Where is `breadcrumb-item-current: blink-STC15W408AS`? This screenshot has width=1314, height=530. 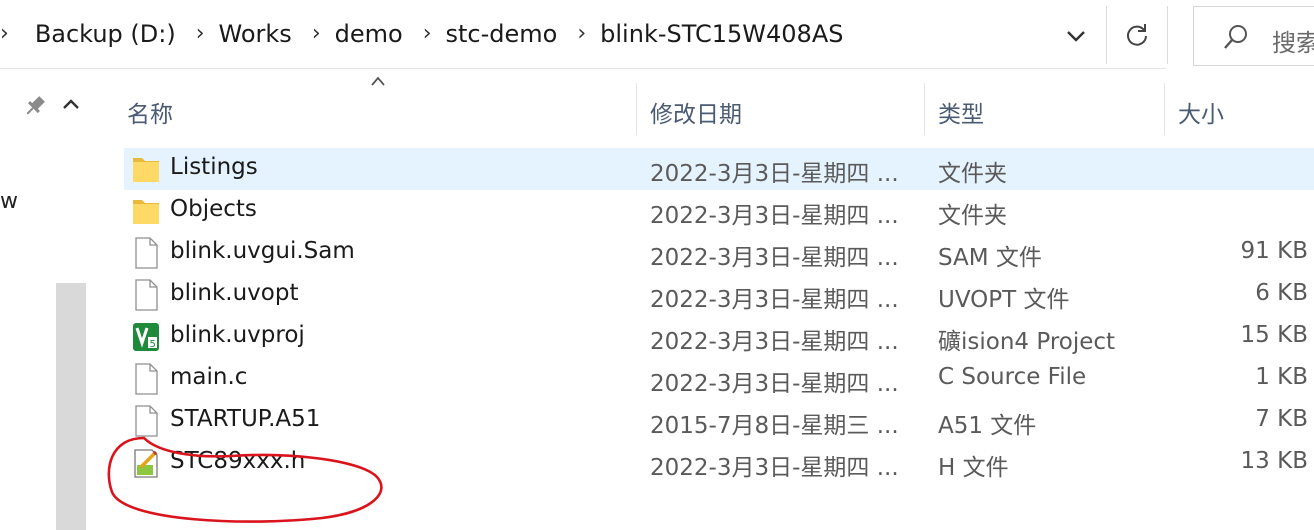
breadcrumb-item-current: blink-STC15W408AS is located at coordinates (731, 34).